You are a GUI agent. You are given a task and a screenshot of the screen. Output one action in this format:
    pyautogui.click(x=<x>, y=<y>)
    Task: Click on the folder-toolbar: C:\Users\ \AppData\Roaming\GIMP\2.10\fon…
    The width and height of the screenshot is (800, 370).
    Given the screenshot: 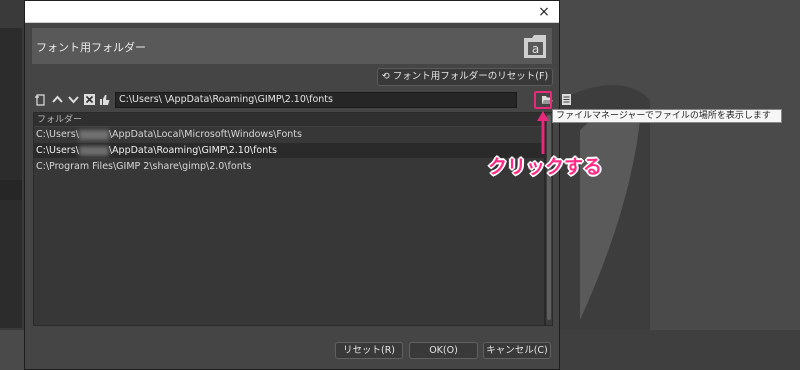 What is the action you would take?
    pyautogui.click(x=302, y=100)
    